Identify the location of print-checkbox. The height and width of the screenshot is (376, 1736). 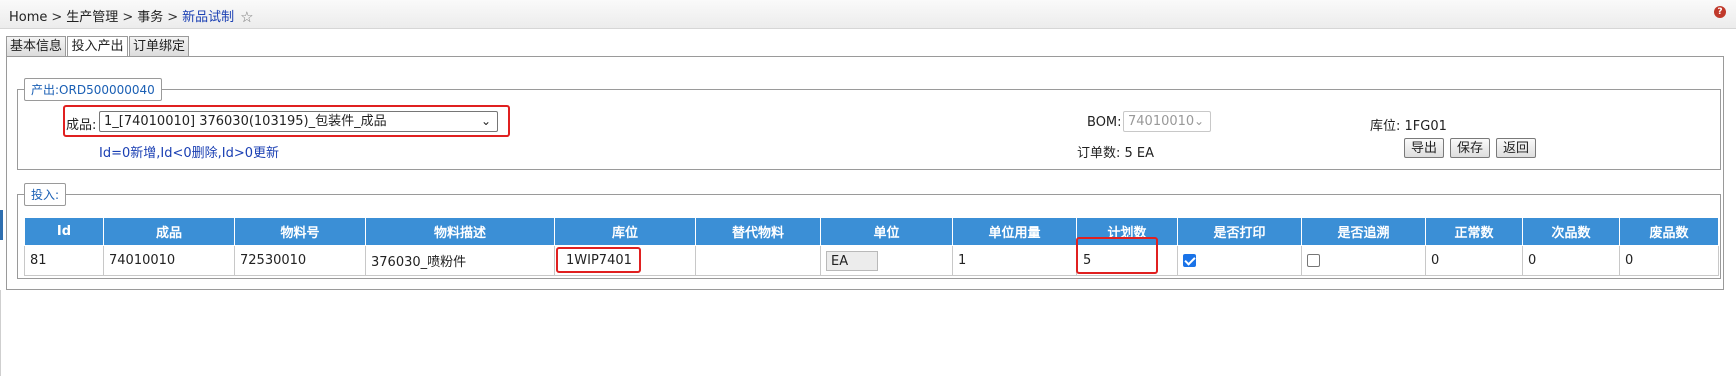
(1189, 260).